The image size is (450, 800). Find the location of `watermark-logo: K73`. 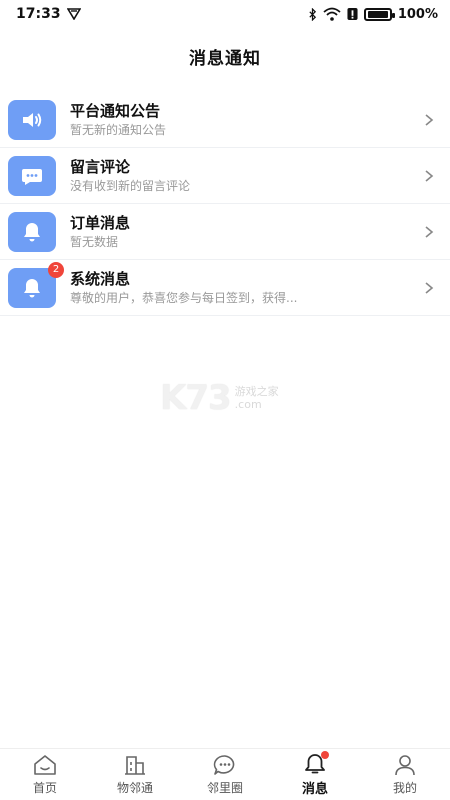

watermark-logo: K73 is located at coordinates (196, 398).